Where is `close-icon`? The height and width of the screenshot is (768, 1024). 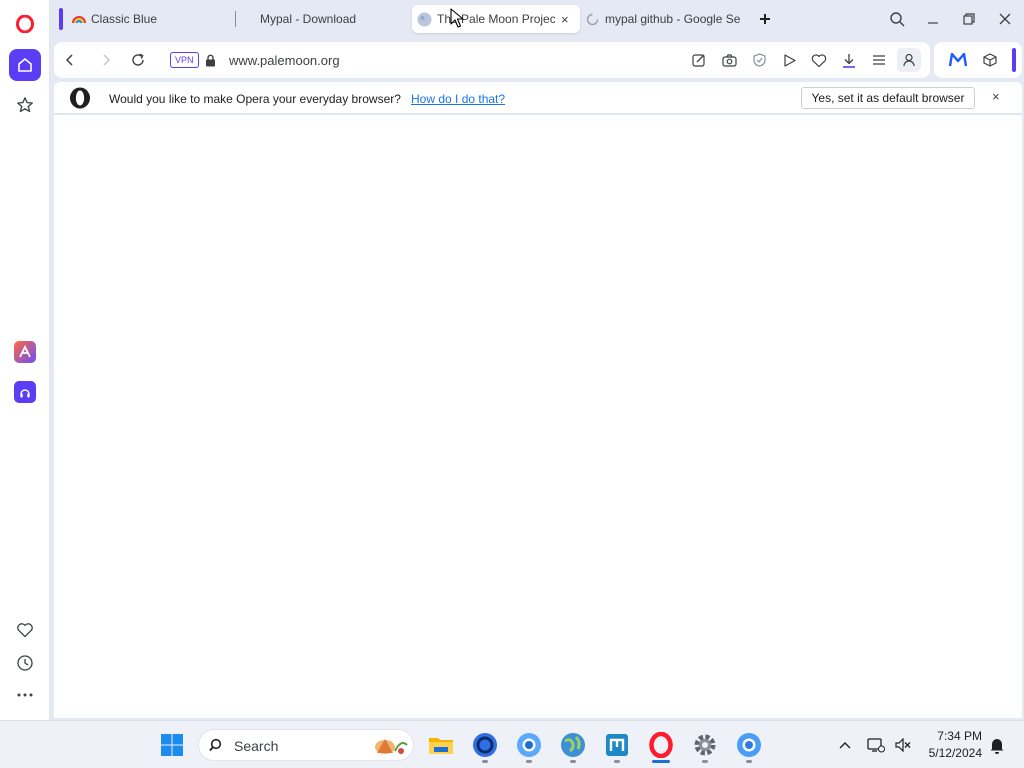 close-icon is located at coordinates (1005, 19).